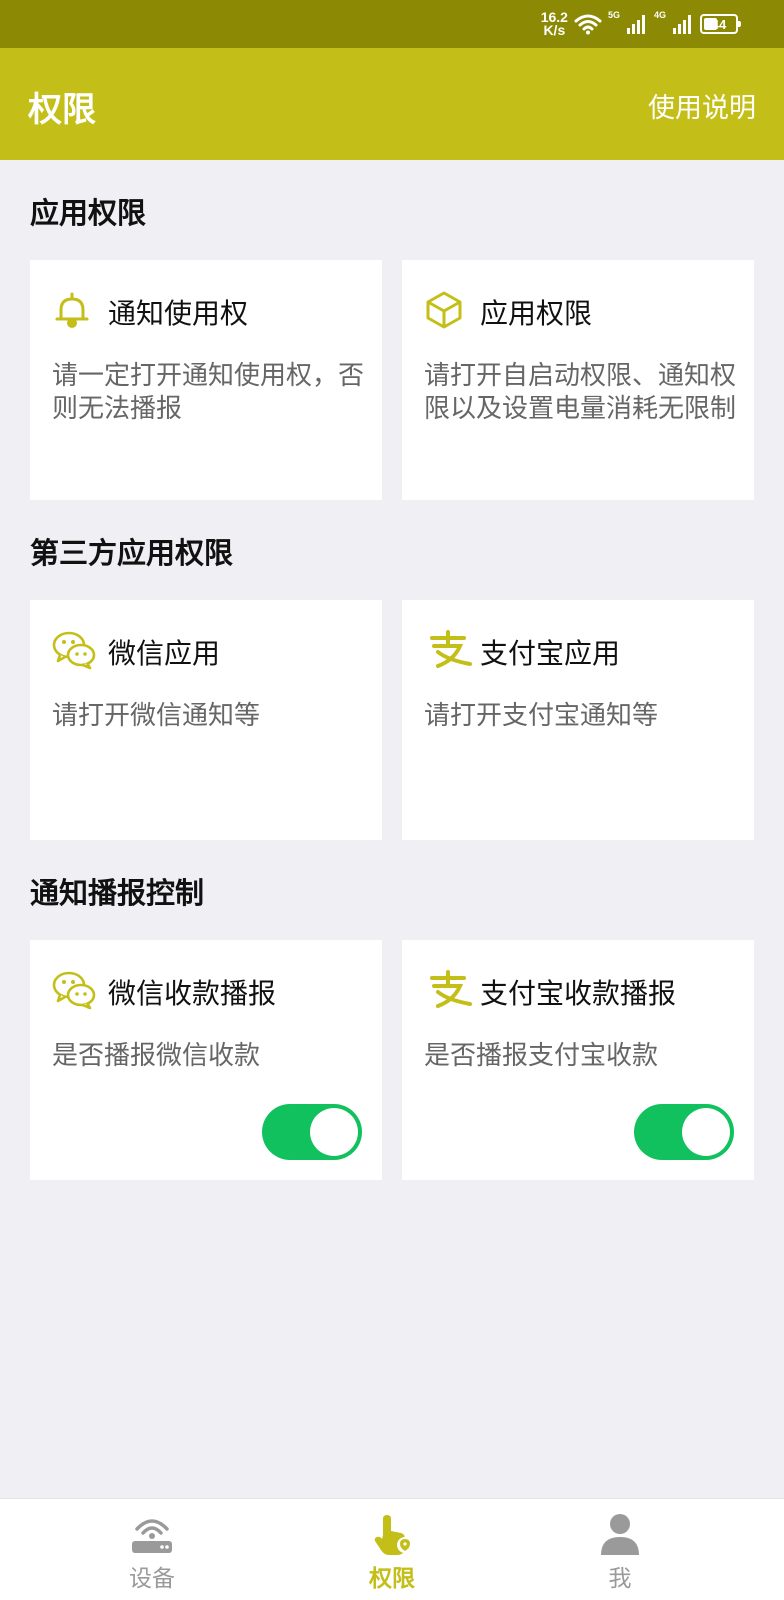 This screenshot has height=1600, width=784. I want to click on wechat-broadcast-toggle, so click(312, 1132).